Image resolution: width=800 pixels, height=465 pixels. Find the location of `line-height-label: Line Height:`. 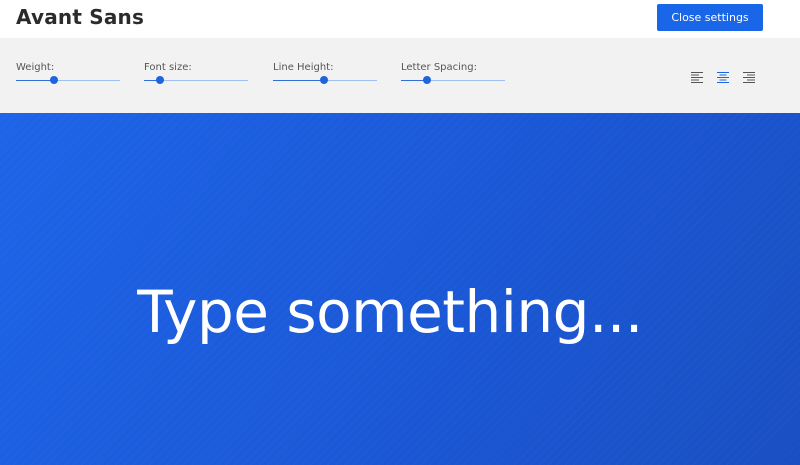

line-height-label: Line Height: is located at coordinates (303, 67).